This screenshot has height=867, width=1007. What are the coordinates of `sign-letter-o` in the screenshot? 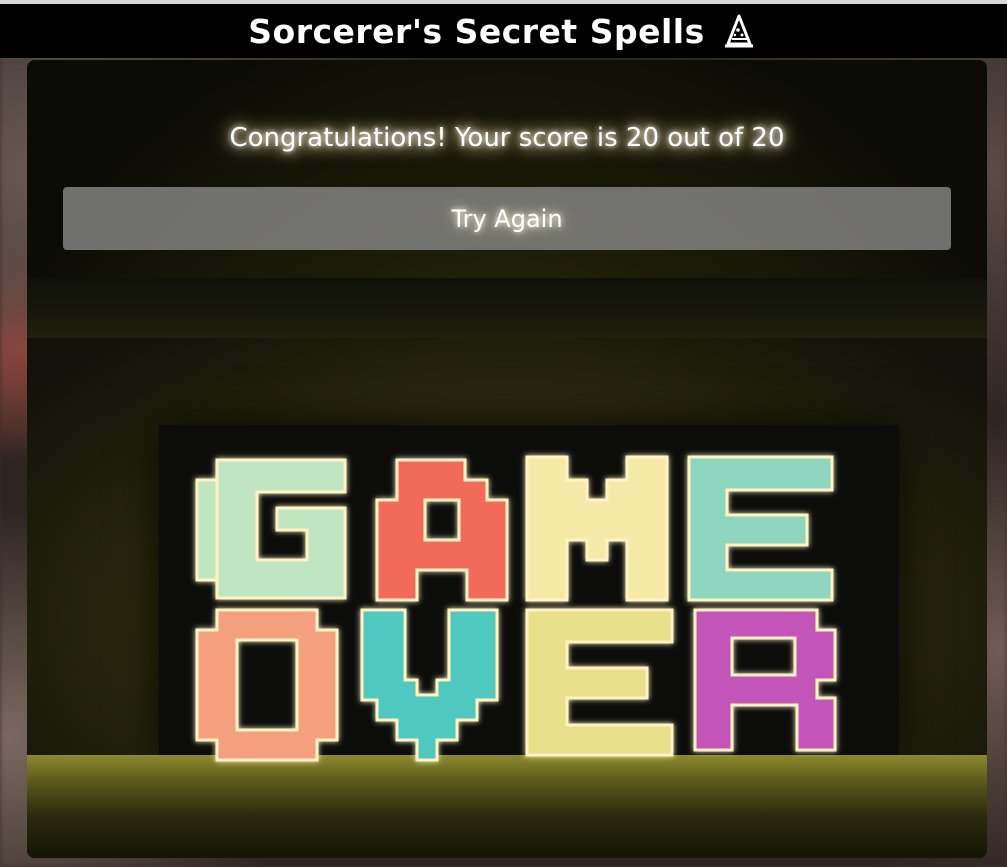 It's located at (267, 685).